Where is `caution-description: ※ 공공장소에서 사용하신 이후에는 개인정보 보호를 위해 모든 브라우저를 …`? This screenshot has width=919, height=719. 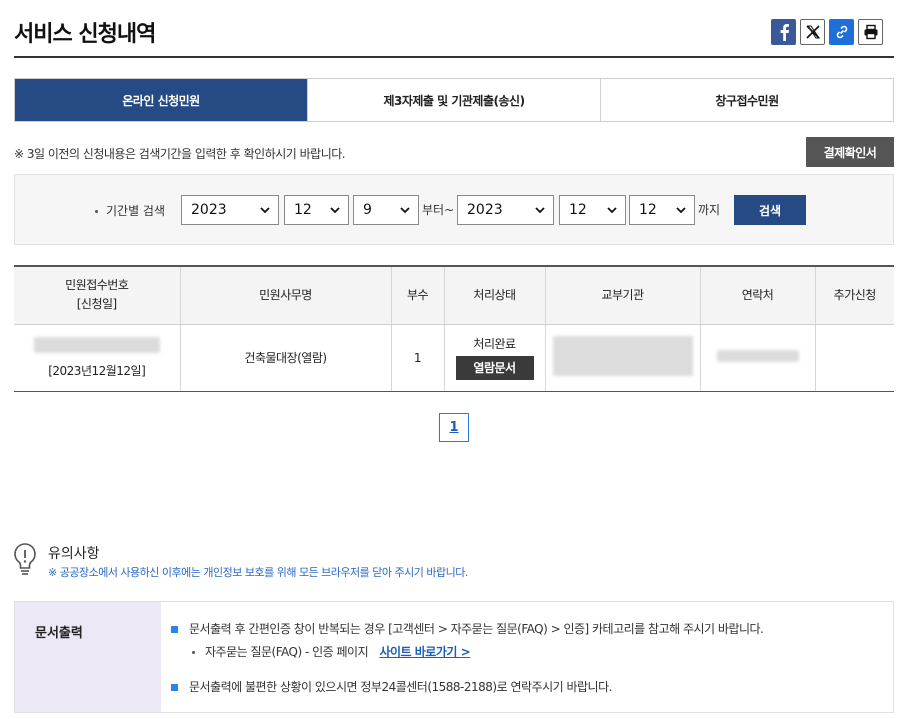
caution-description: ※ 공공장소에서 사용하신 이후에는 개인정보 보호를 위해 모든 브라우저를 … is located at coordinates (258, 572).